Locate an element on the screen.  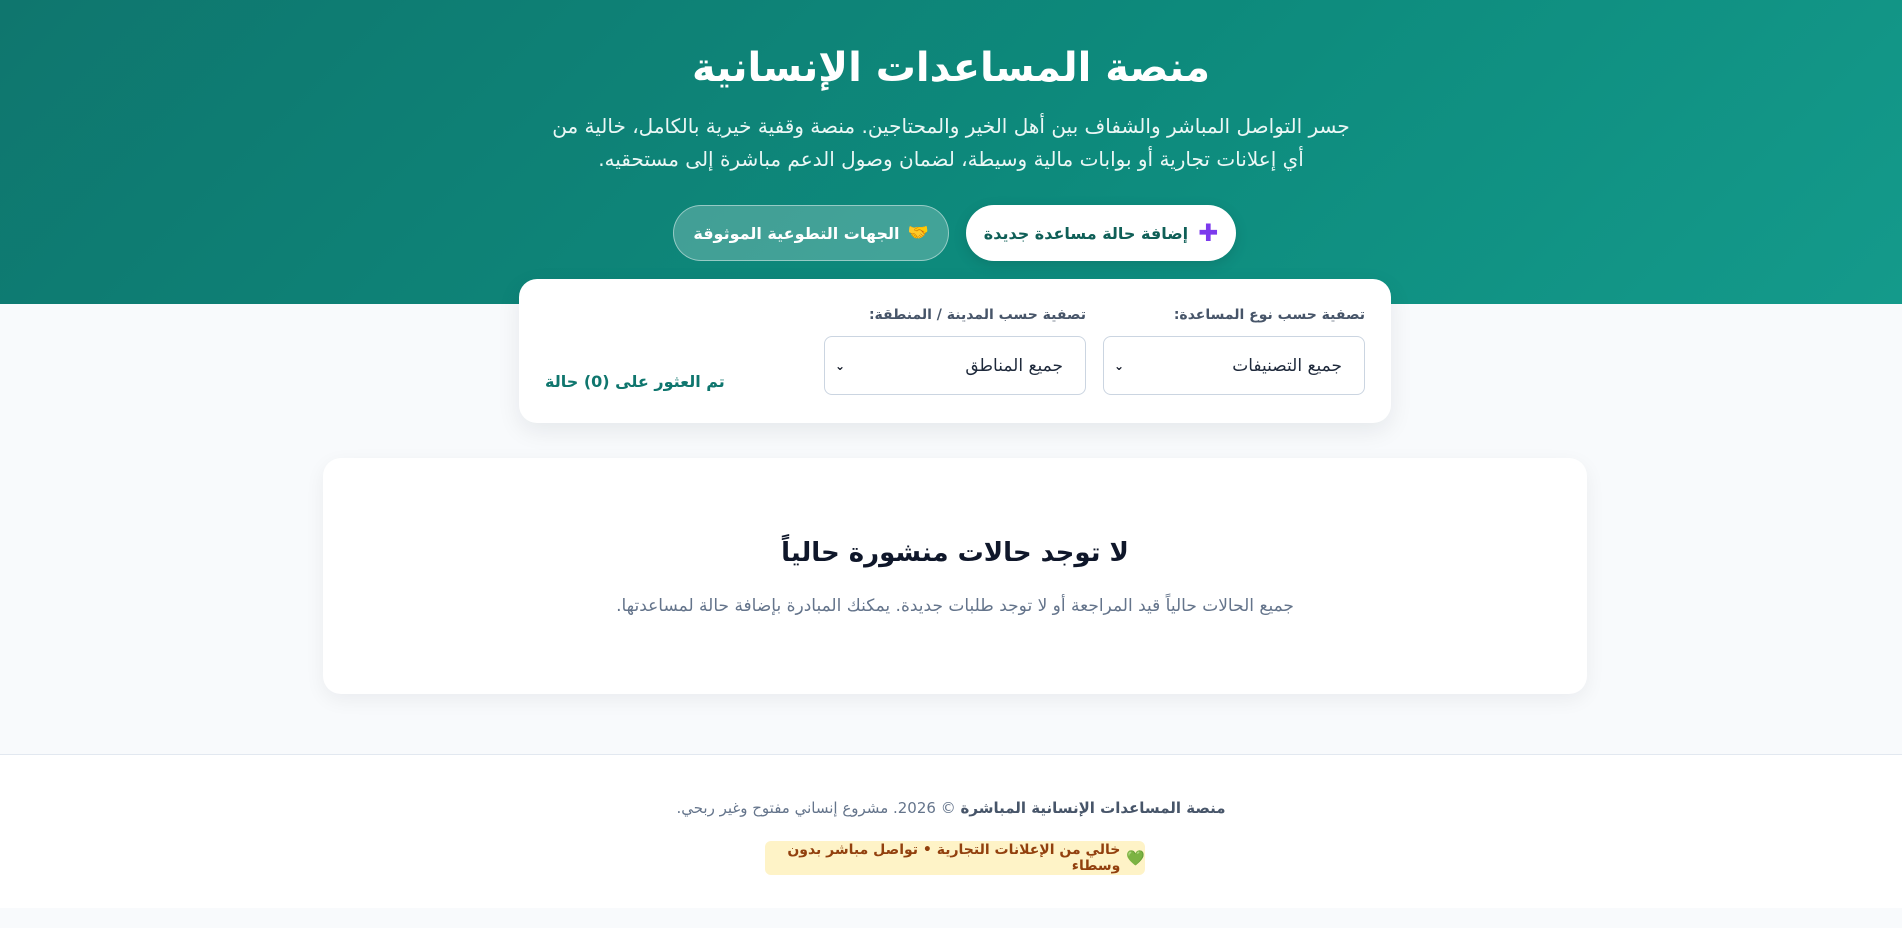
city-filter-label: تصفية حسب المدينة / المنطقة: is located at coordinates (977, 315).